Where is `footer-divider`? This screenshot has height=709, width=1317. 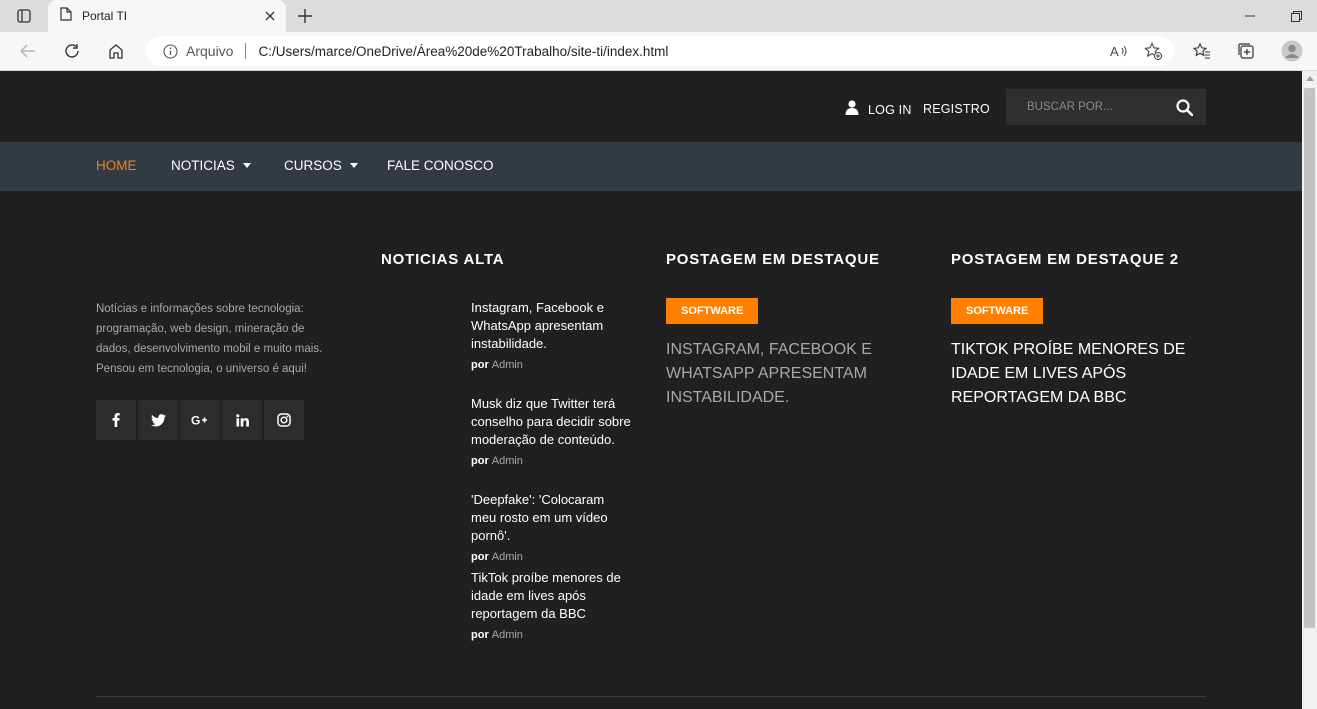
footer-divider is located at coordinates (651, 696).